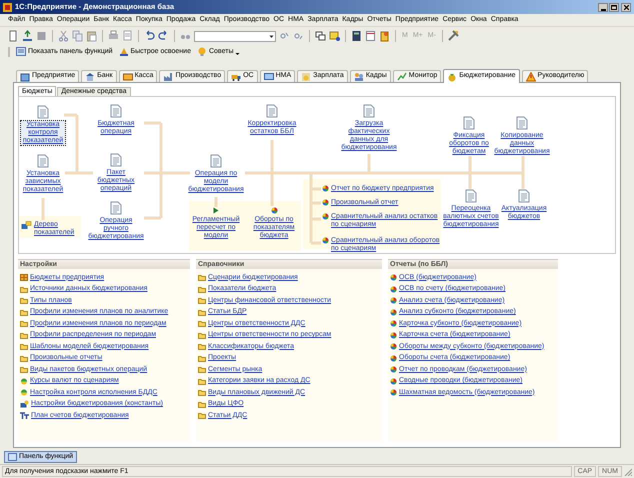  Describe the element at coordinates (13, 36) in the screenshot. I see `new-document-icon` at that location.